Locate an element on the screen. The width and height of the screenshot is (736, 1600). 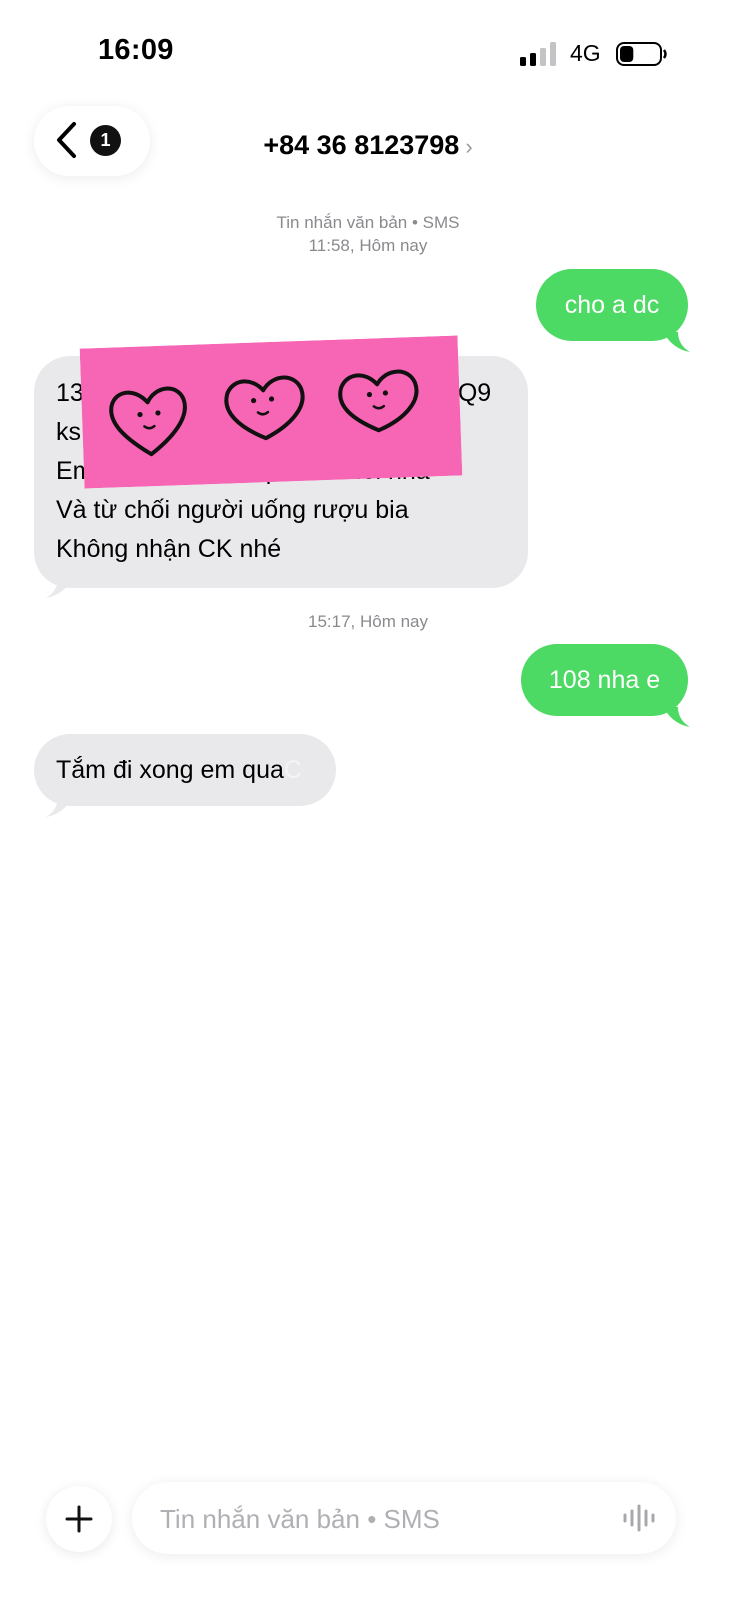
add-attachment-button is located at coordinates (79, 1519).